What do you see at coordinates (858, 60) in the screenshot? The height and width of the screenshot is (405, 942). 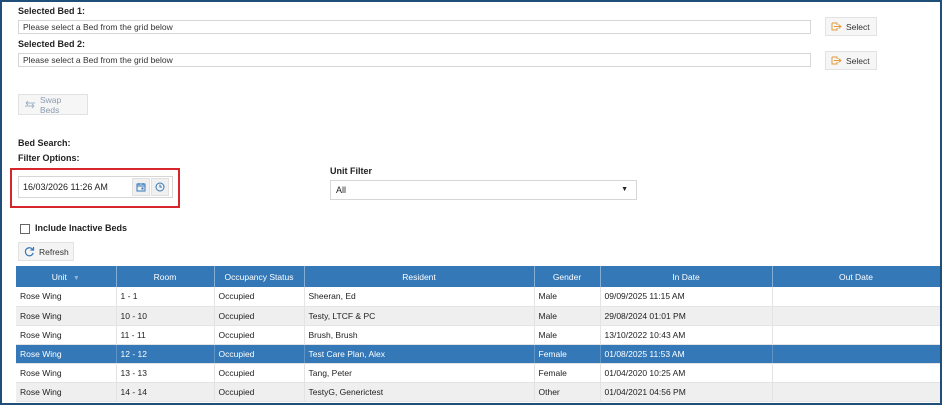 I see `select-bed2-label: Select` at bounding box center [858, 60].